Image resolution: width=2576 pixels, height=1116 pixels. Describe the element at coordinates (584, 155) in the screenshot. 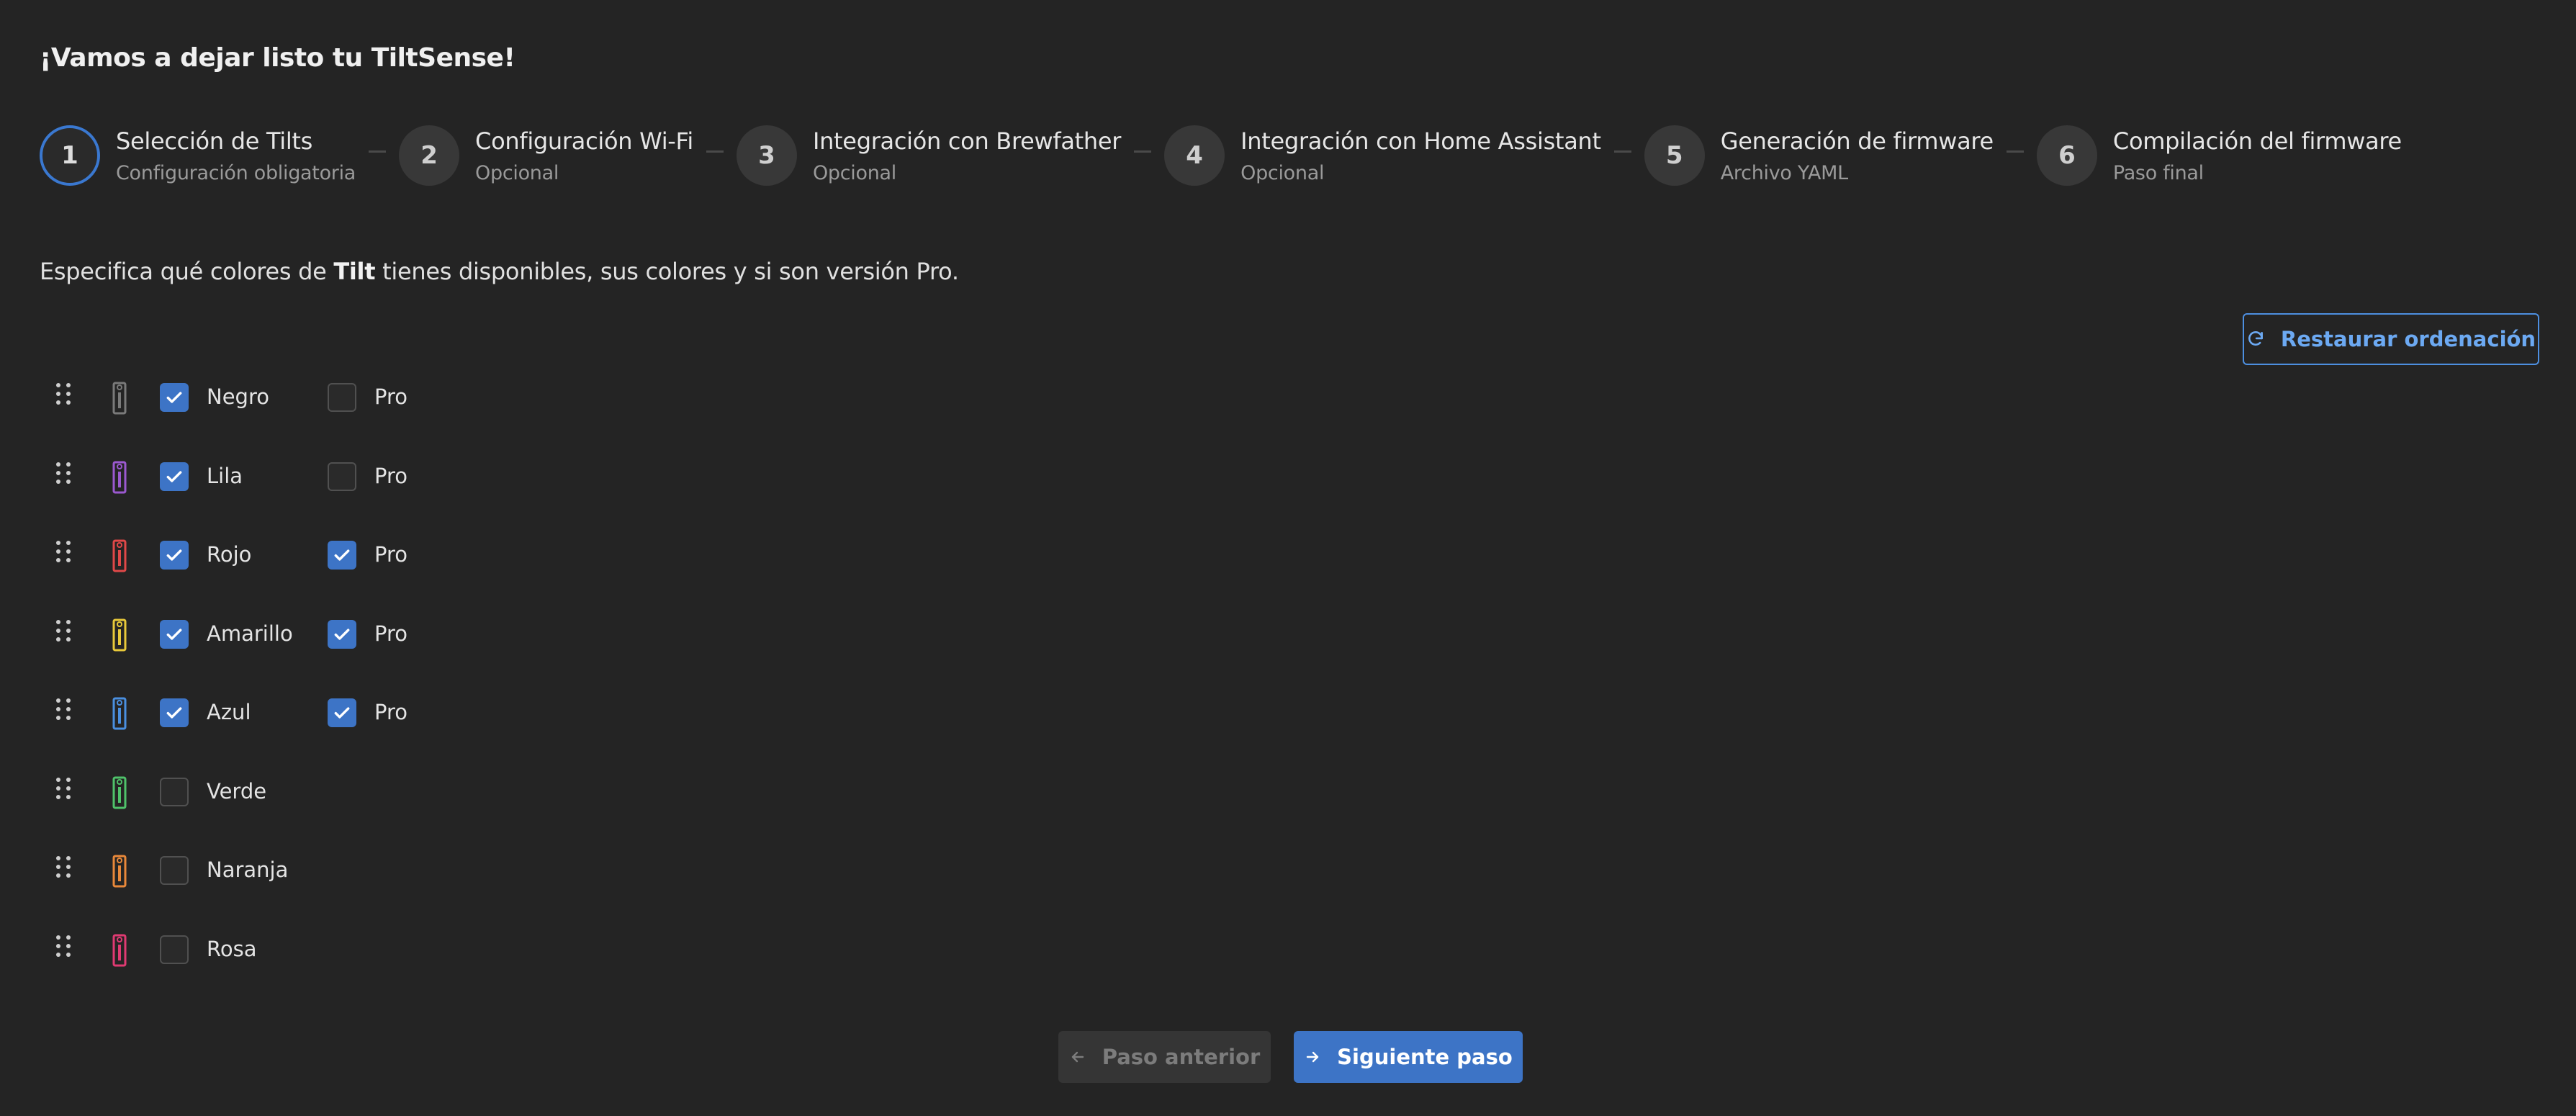

I see `step-text: Configuración Wi-Fi Opcional` at that location.